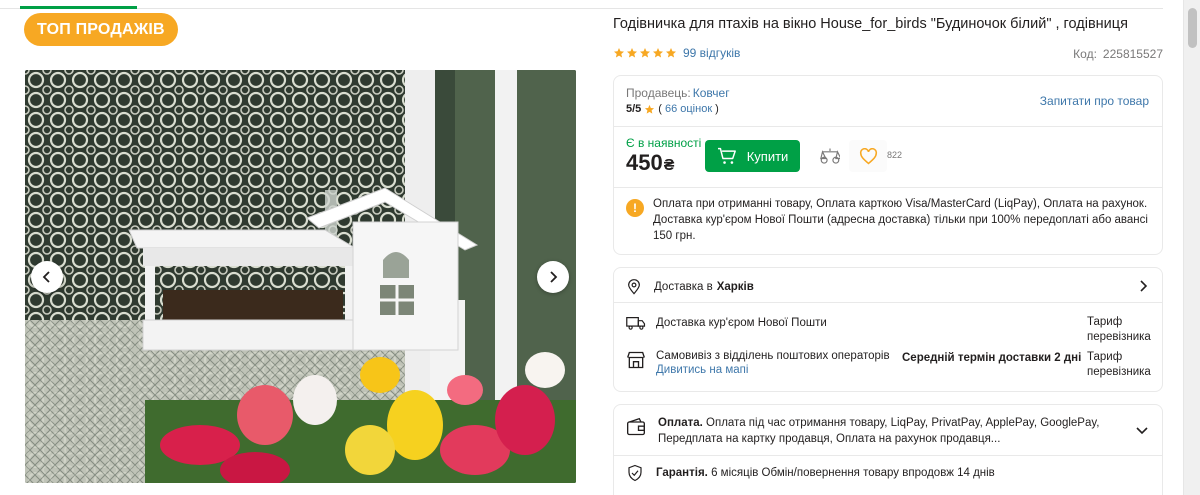  What do you see at coordinates (78, 7) in the screenshot?
I see `active-tab-indicator` at bounding box center [78, 7].